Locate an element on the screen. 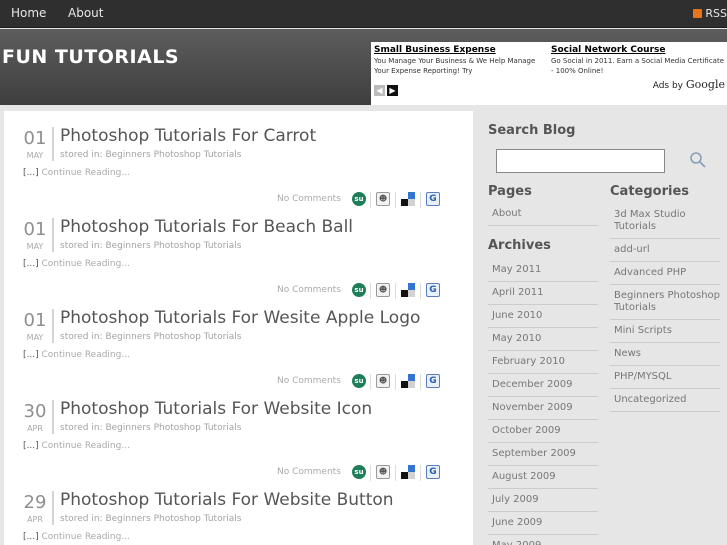 This screenshot has height=545, width=727. ad-arrows: ◀ ▶ is located at coordinates (387, 87).